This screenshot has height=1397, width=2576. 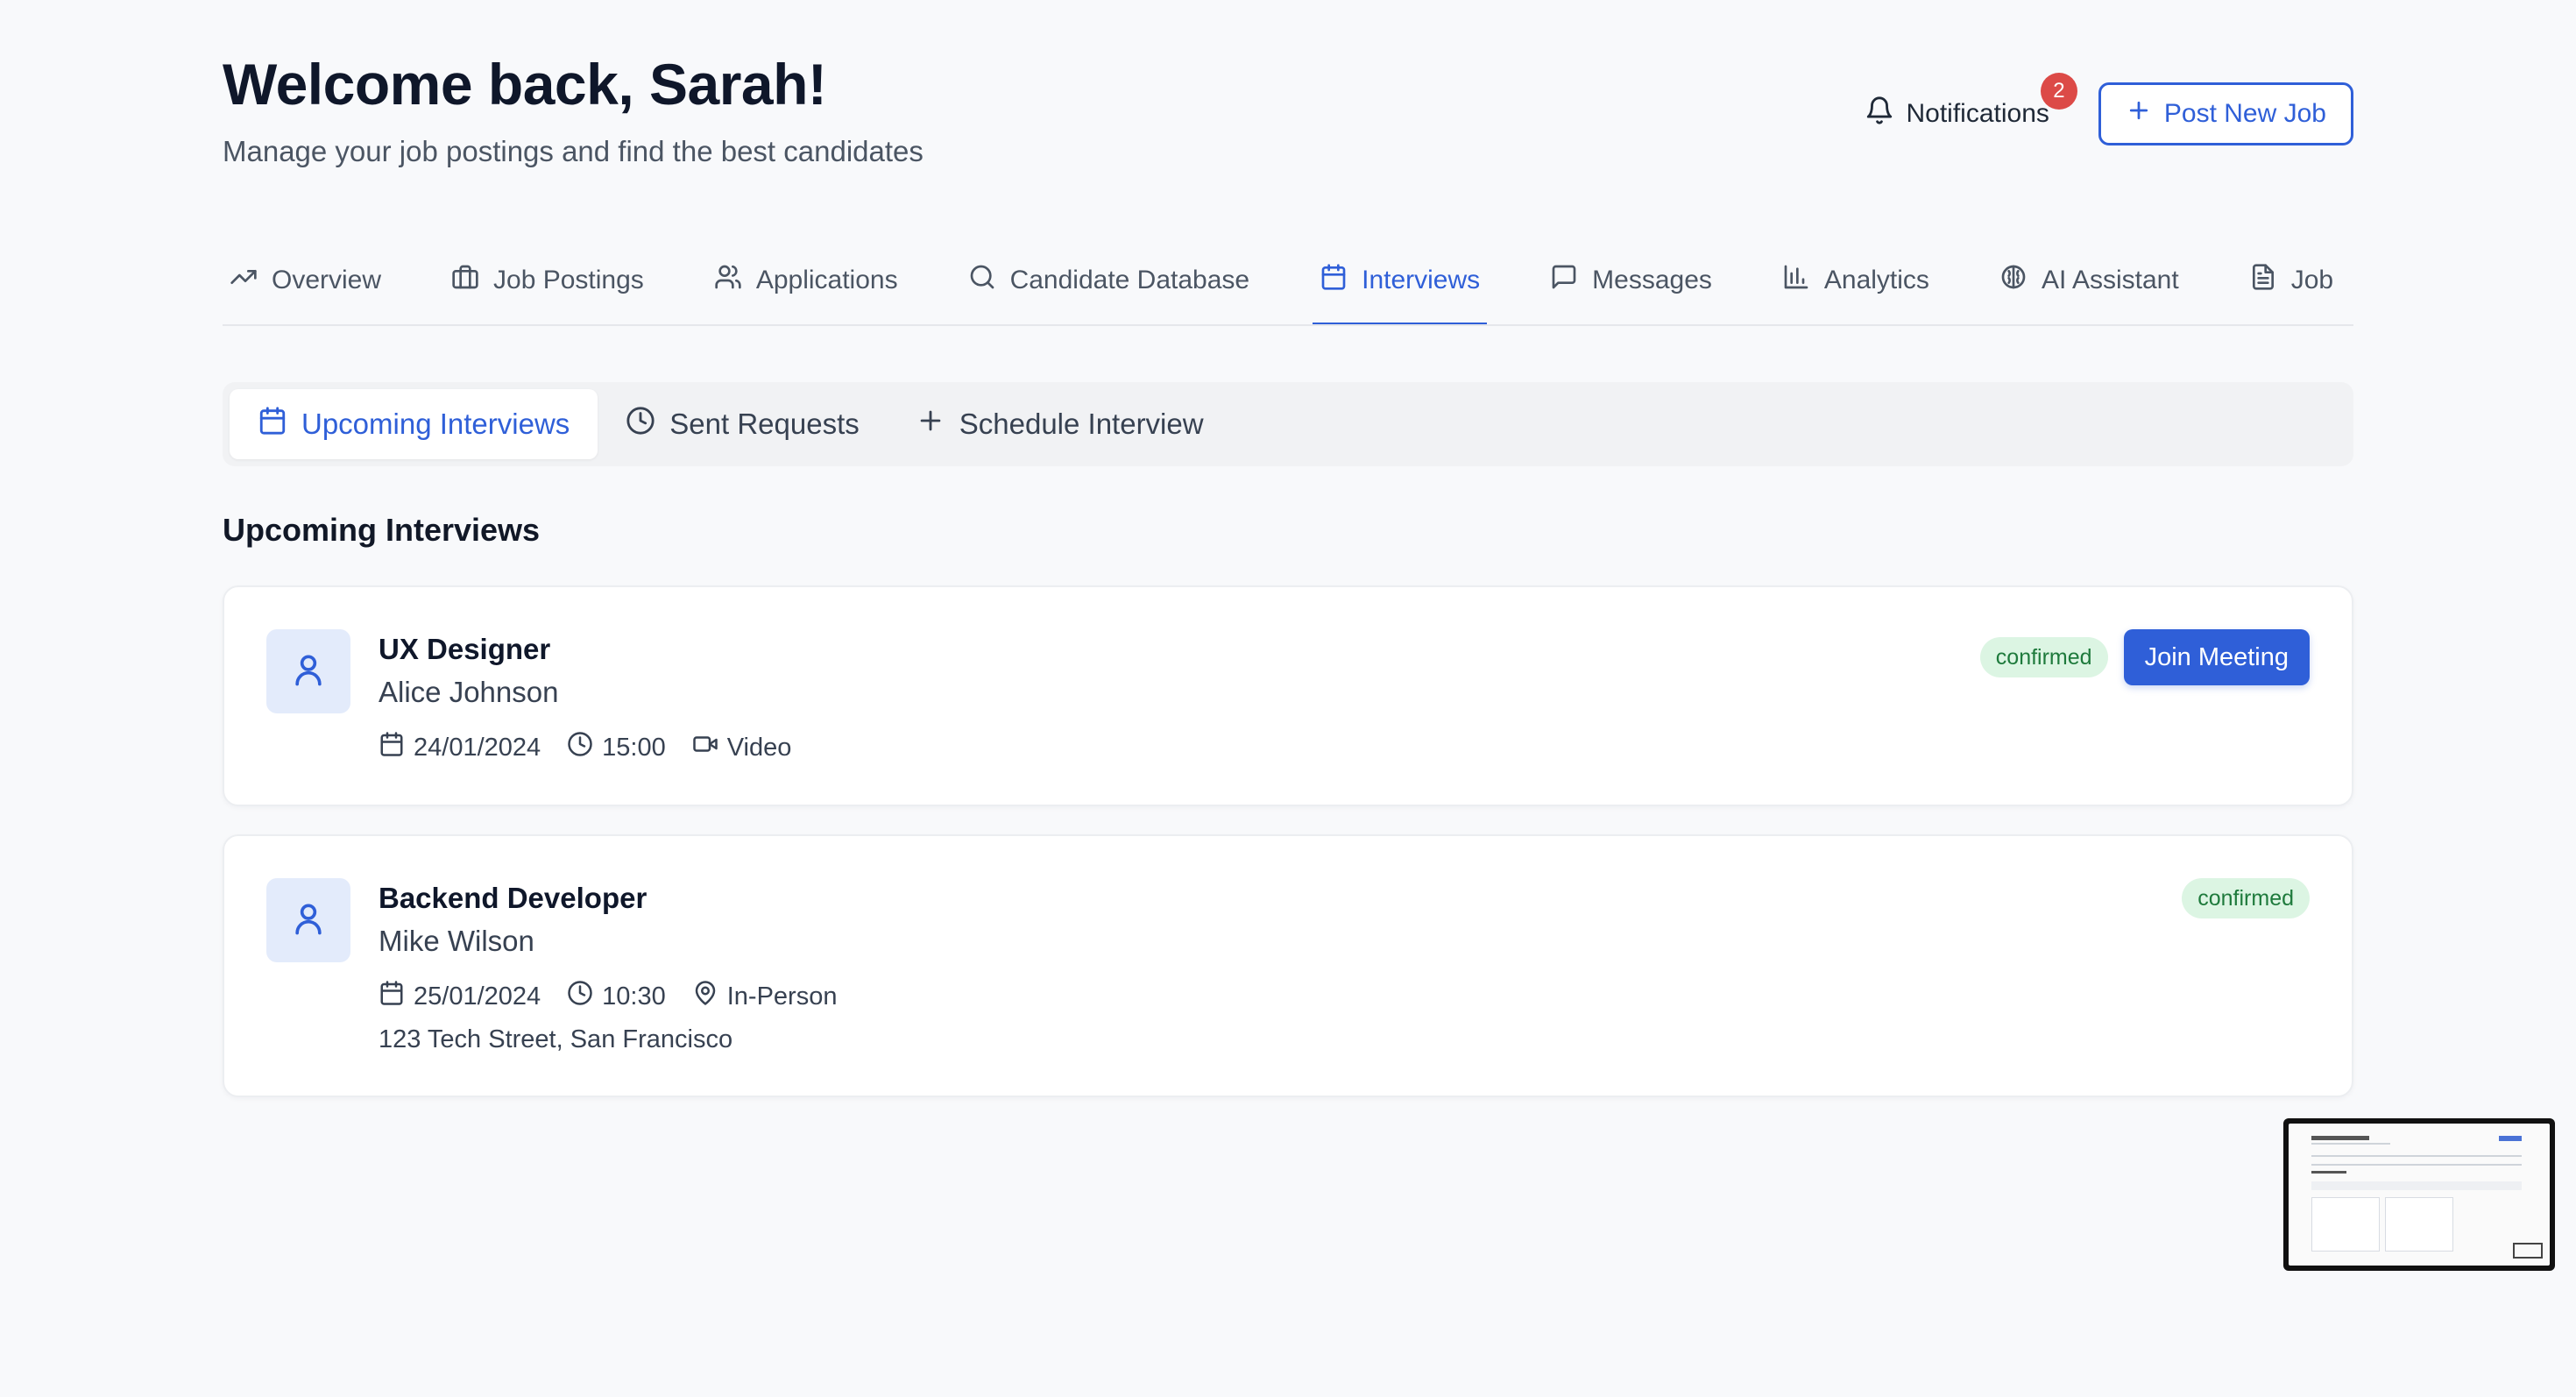 I want to click on date-text: 24/01/2024, so click(x=477, y=748).